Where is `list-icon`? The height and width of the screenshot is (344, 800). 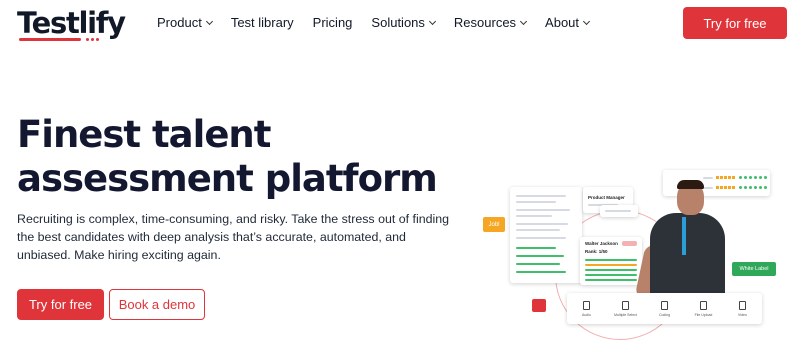
list-icon is located at coordinates (625, 305).